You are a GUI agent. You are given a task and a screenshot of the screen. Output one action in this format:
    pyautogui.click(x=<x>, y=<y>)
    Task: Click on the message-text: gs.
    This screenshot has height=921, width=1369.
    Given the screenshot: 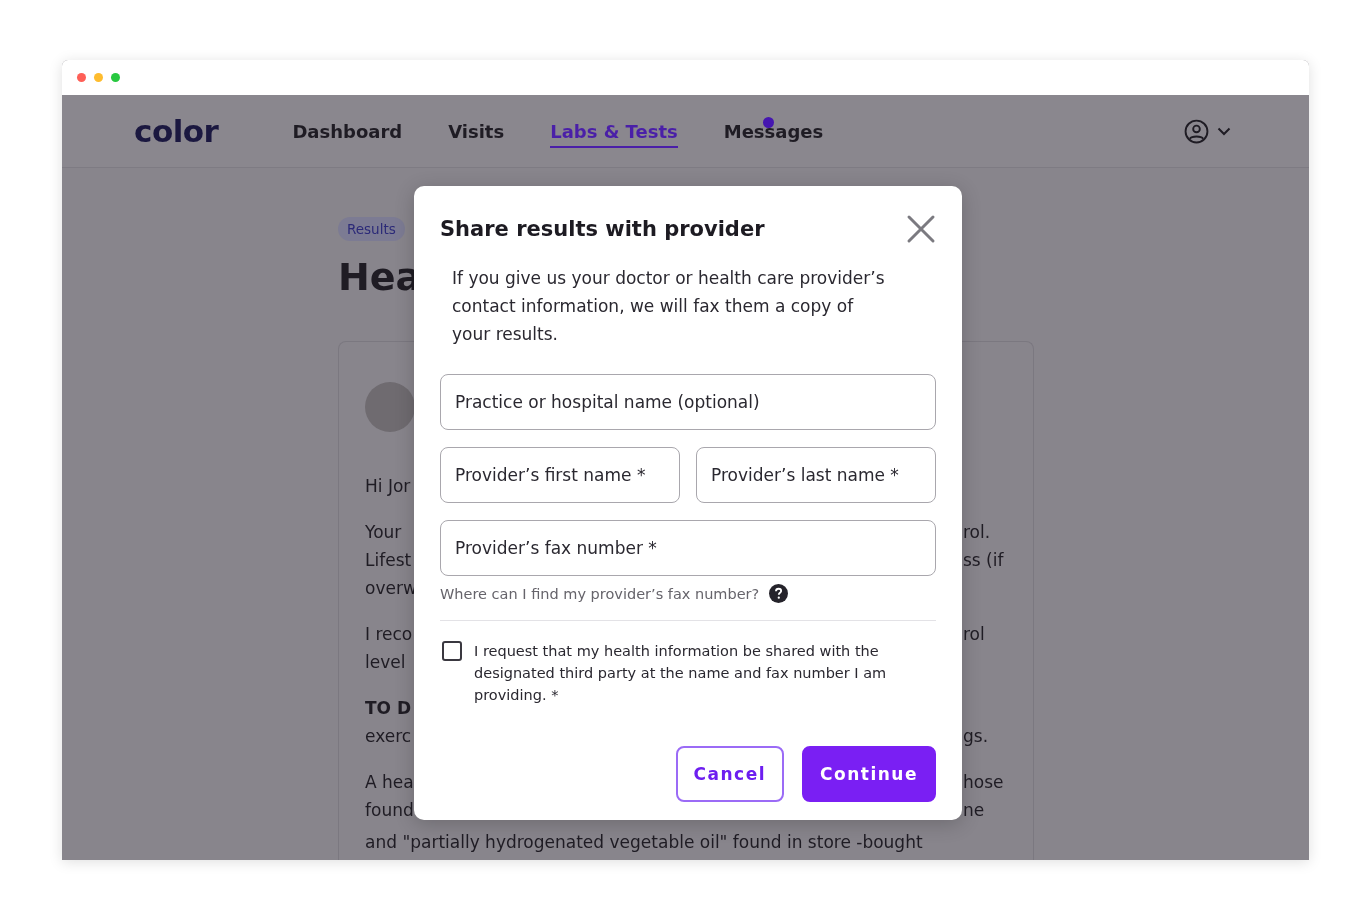 What is the action you would take?
    pyautogui.click(x=976, y=736)
    